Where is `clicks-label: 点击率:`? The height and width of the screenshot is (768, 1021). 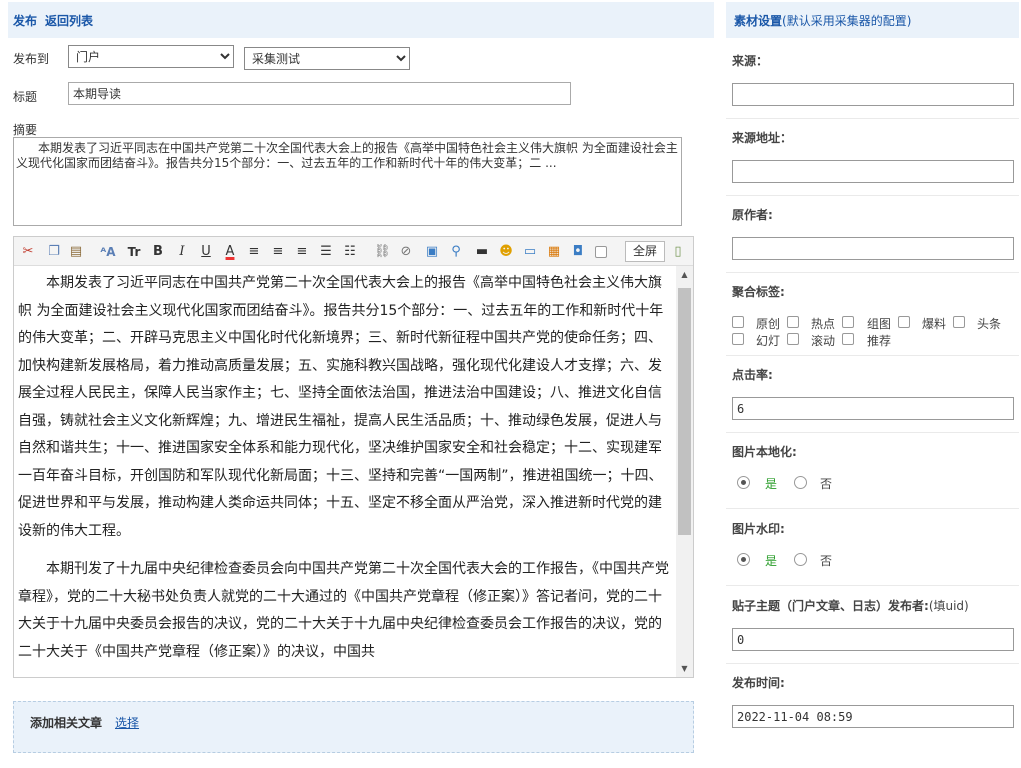 clicks-label: 点击率: is located at coordinates (752, 375).